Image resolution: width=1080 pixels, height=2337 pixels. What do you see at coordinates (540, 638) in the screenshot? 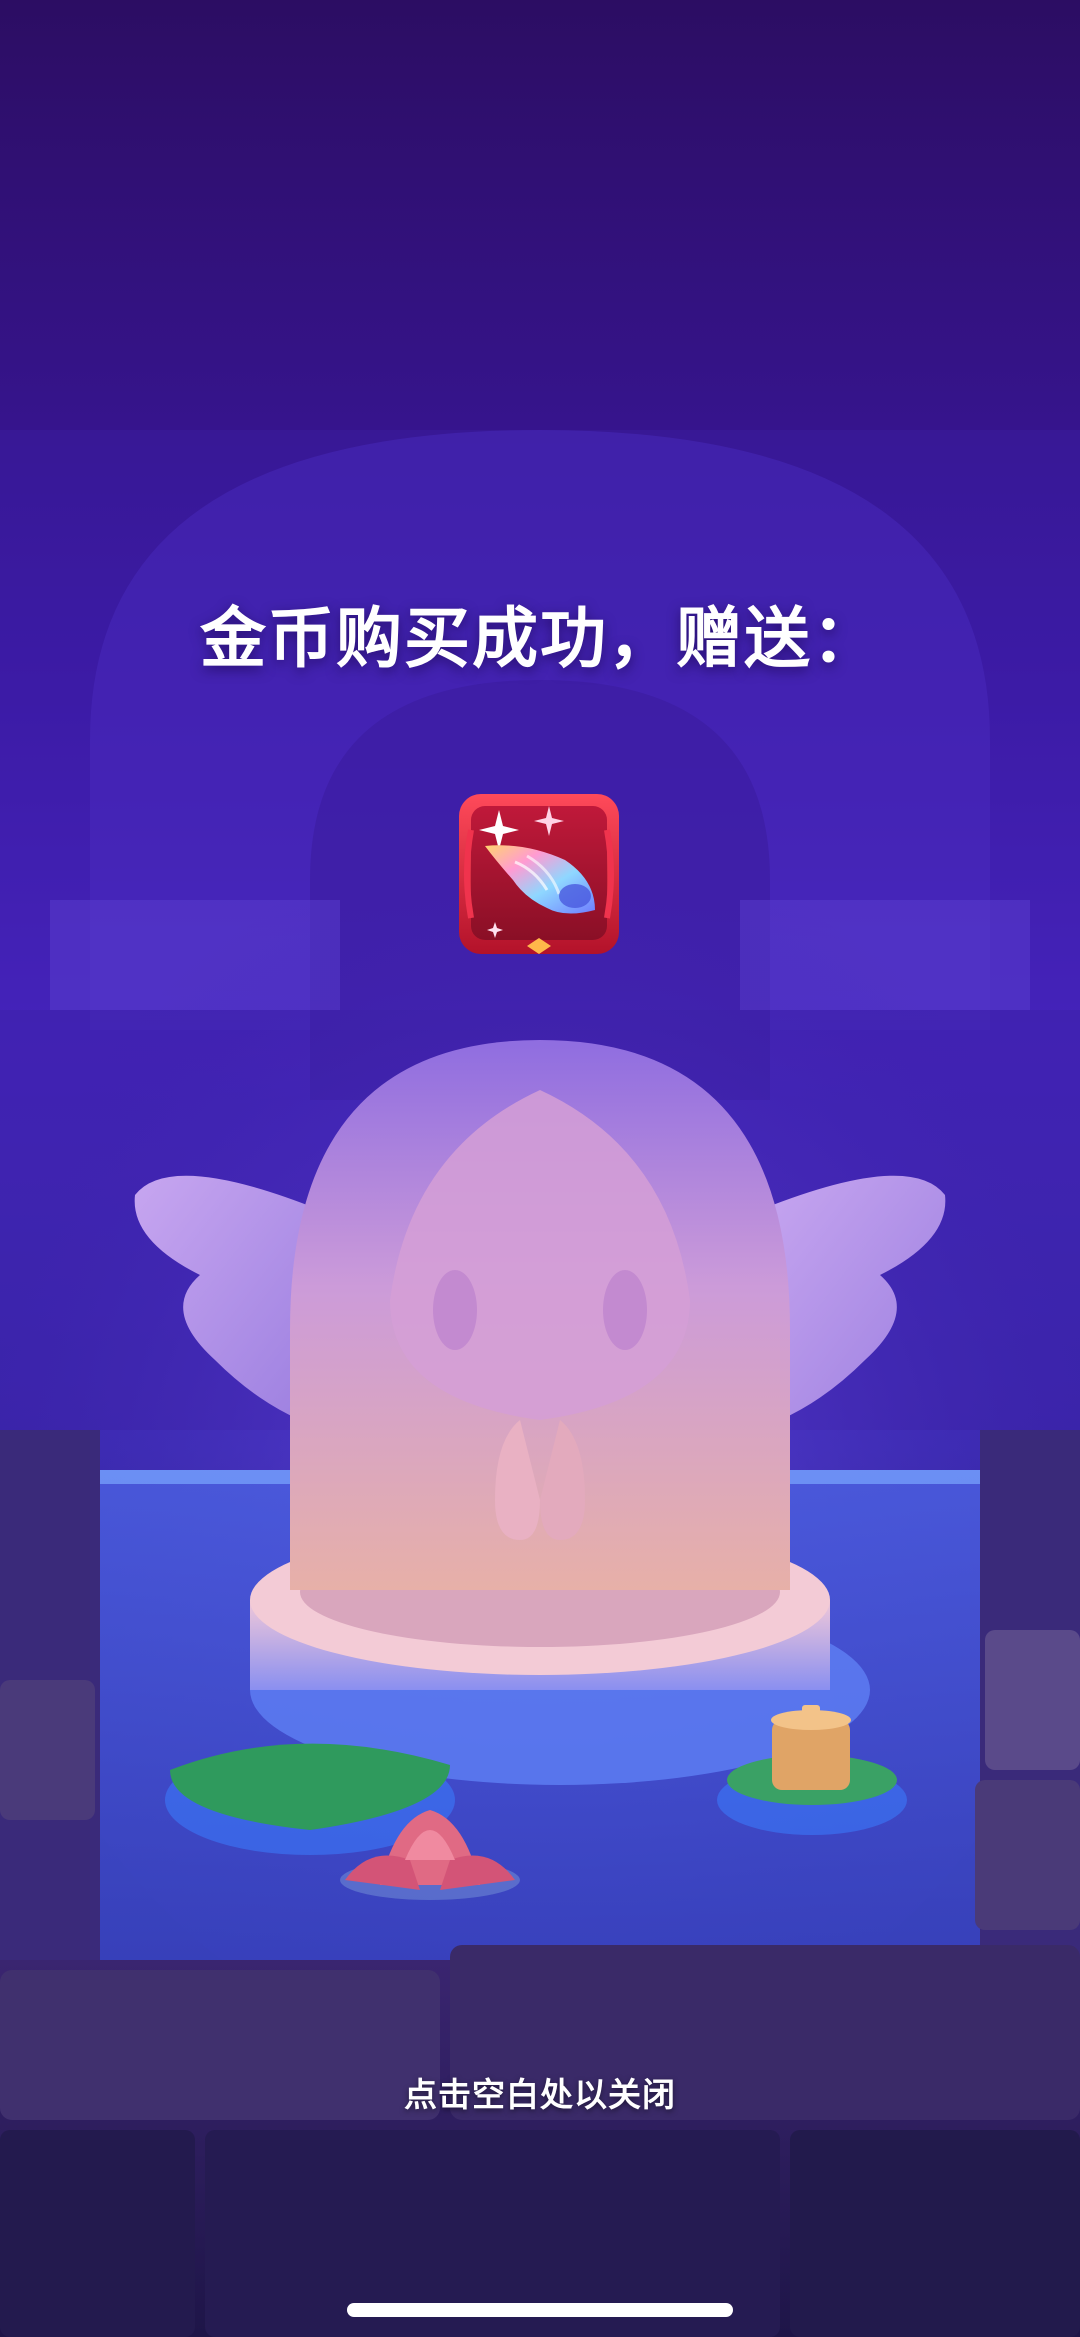
I see `purchase-success-title: 金币购买成功，赠送：` at bounding box center [540, 638].